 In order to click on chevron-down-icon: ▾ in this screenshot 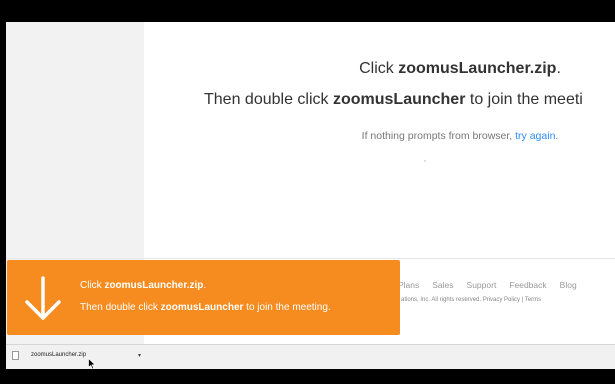, I will do `click(139, 355)`.